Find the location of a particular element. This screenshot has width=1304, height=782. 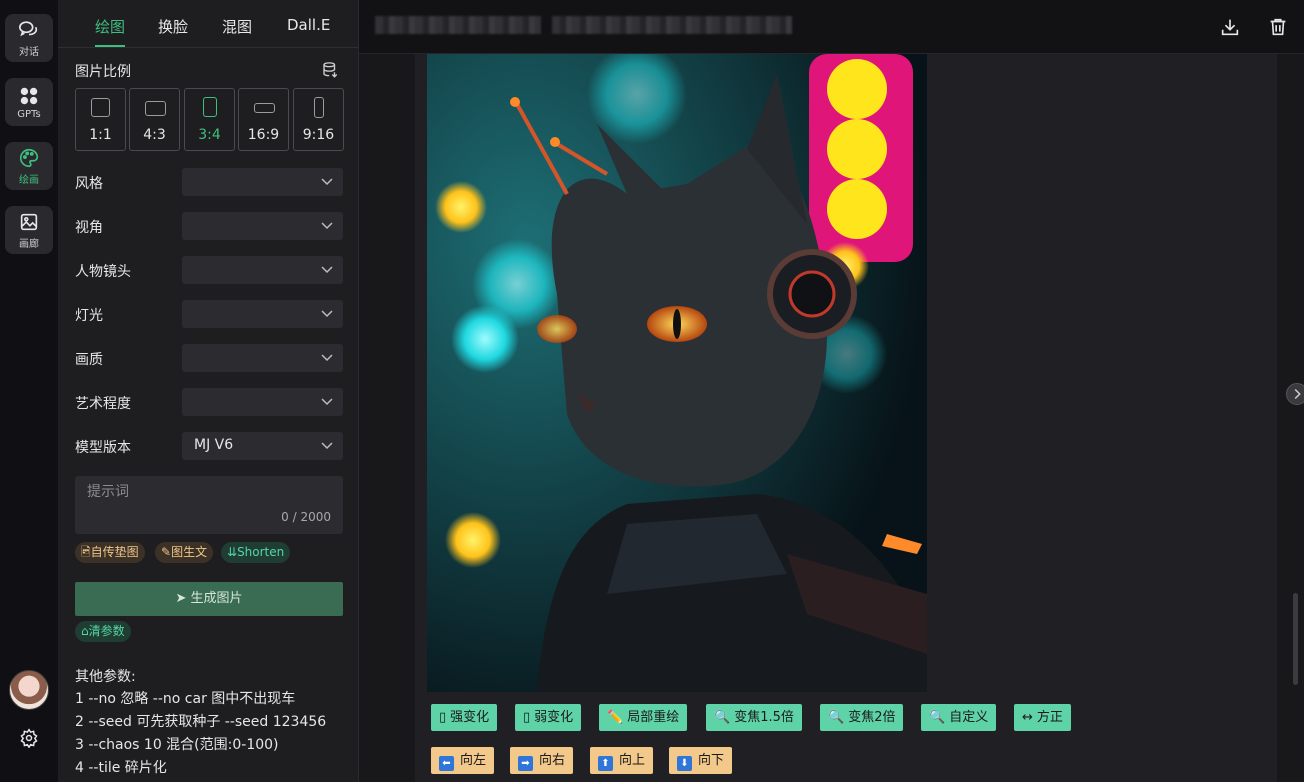

zoom-2x-button: 🔍 变焦2倍 is located at coordinates (862, 717).